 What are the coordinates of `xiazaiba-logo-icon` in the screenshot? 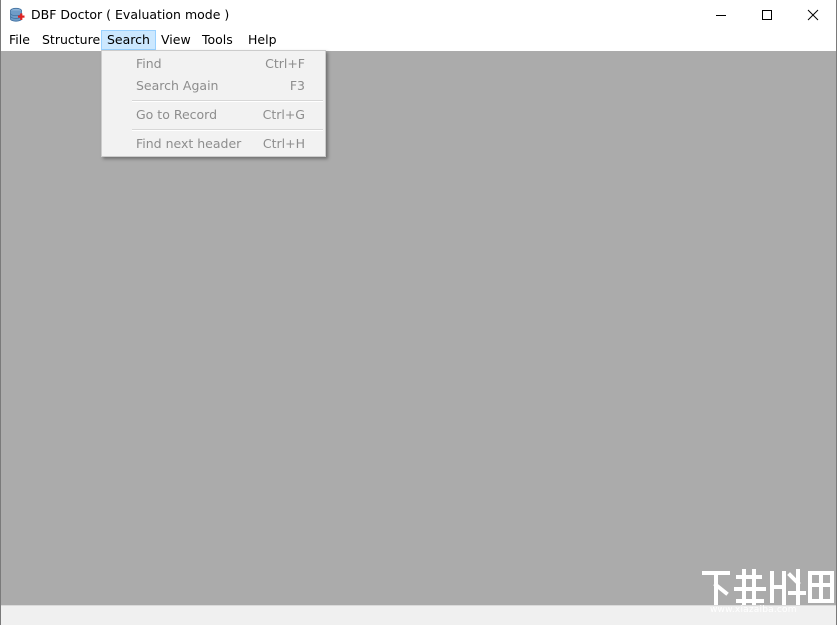 It's located at (768, 587).